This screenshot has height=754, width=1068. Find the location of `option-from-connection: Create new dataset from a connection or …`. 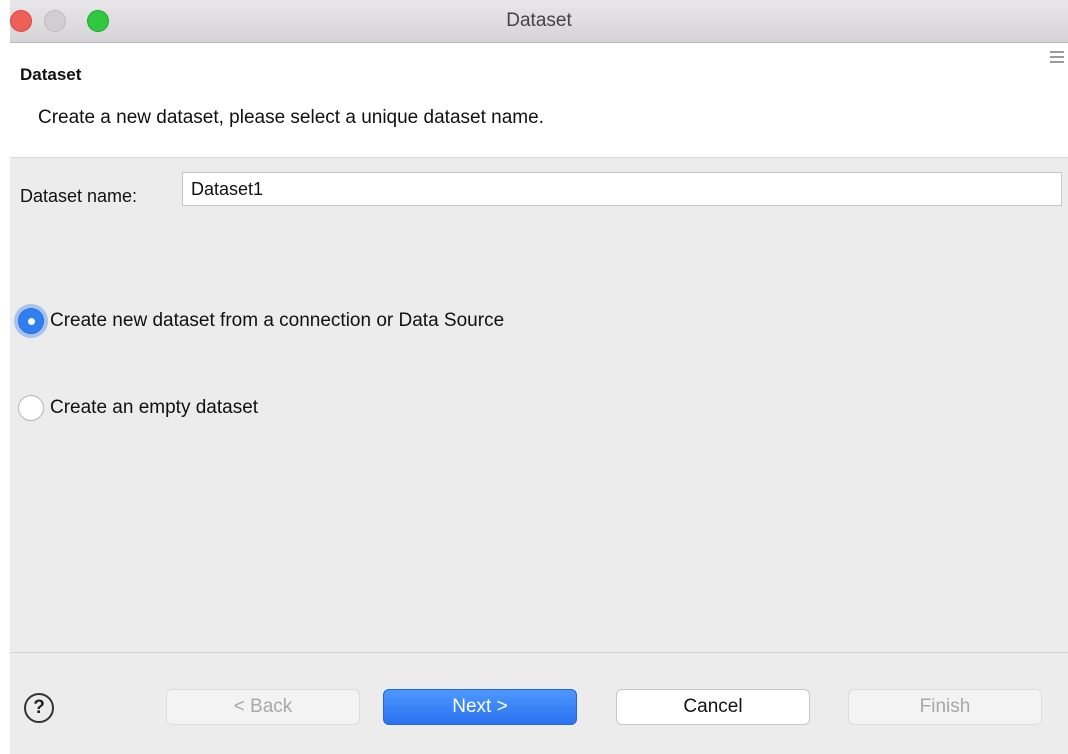

option-from-connection: Create new dataset from a connection or … is located at coordinates (261, 321).